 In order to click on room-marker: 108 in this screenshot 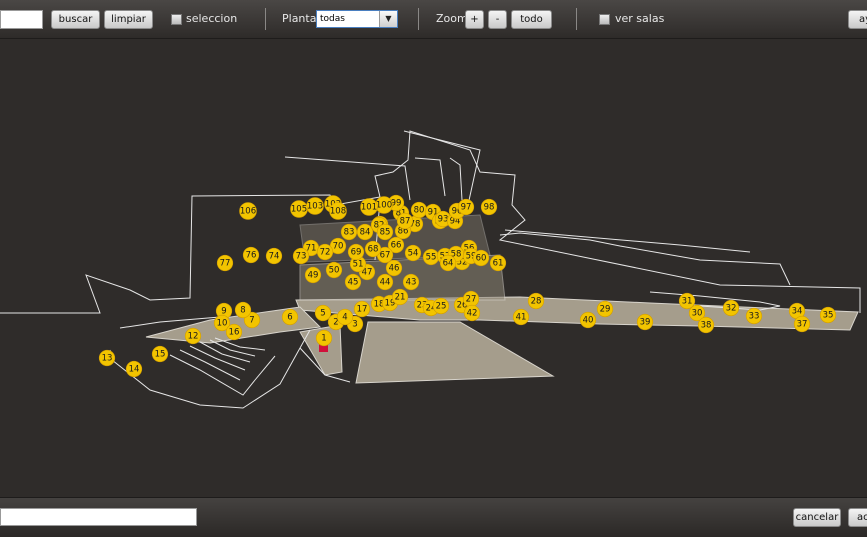, I will do `click(338, 211)`.